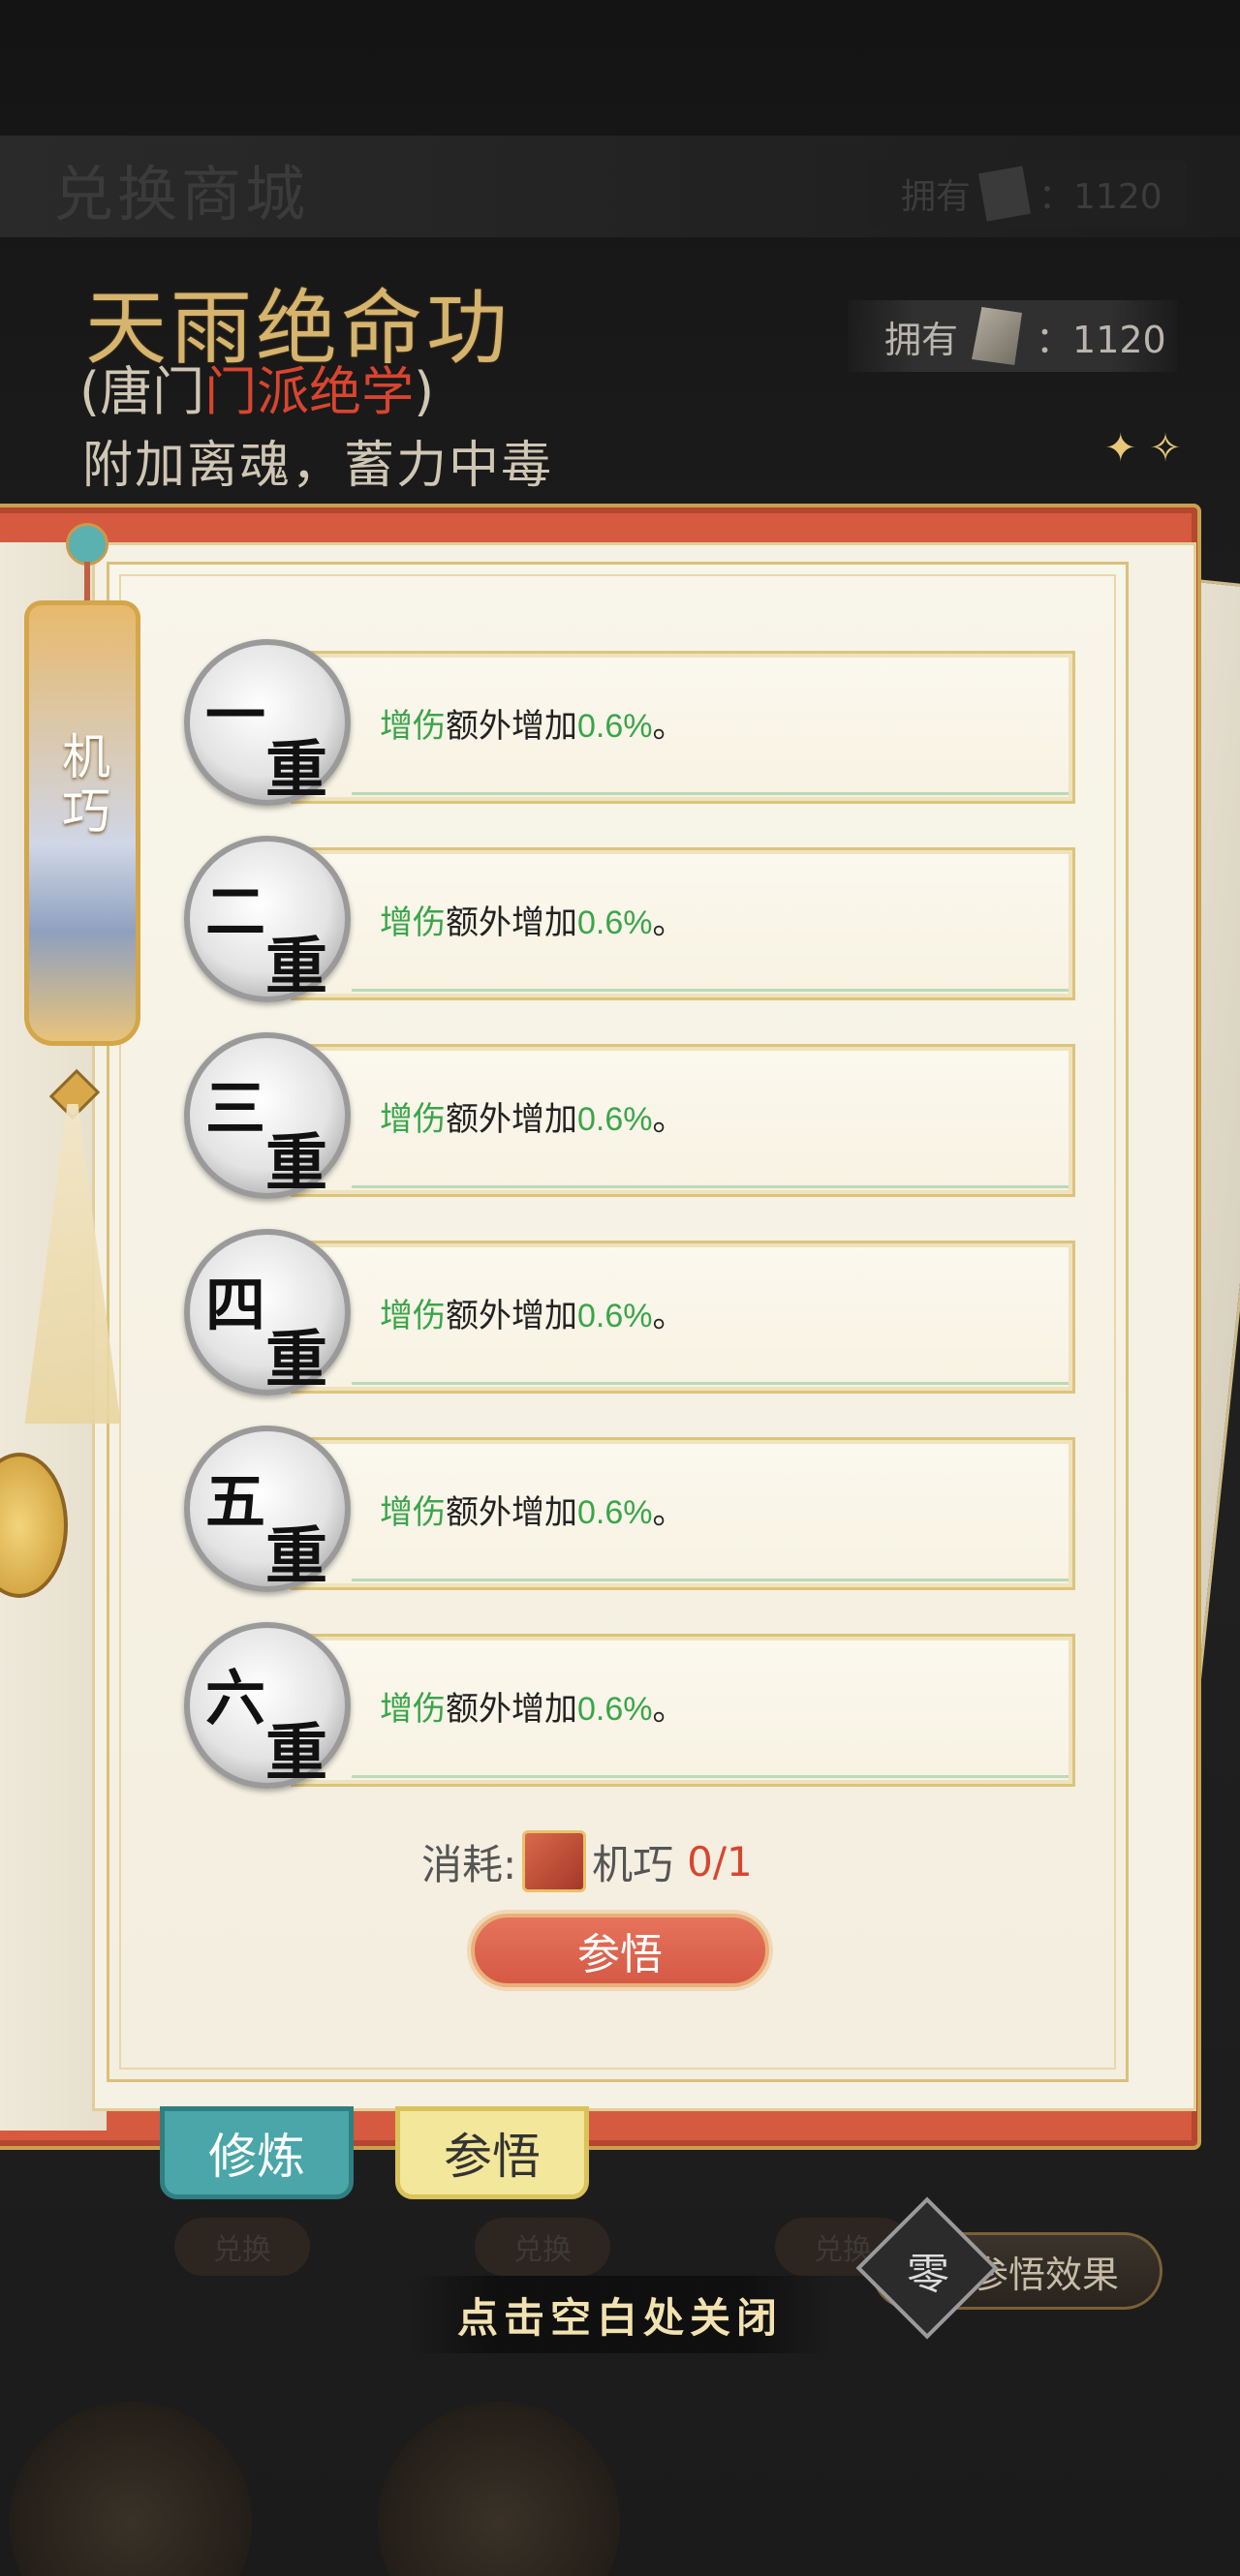  What do you see at coordinates (921, 339) in the screenshot?
I see `owned-label: 拥有` at bounding box center [921, 339].